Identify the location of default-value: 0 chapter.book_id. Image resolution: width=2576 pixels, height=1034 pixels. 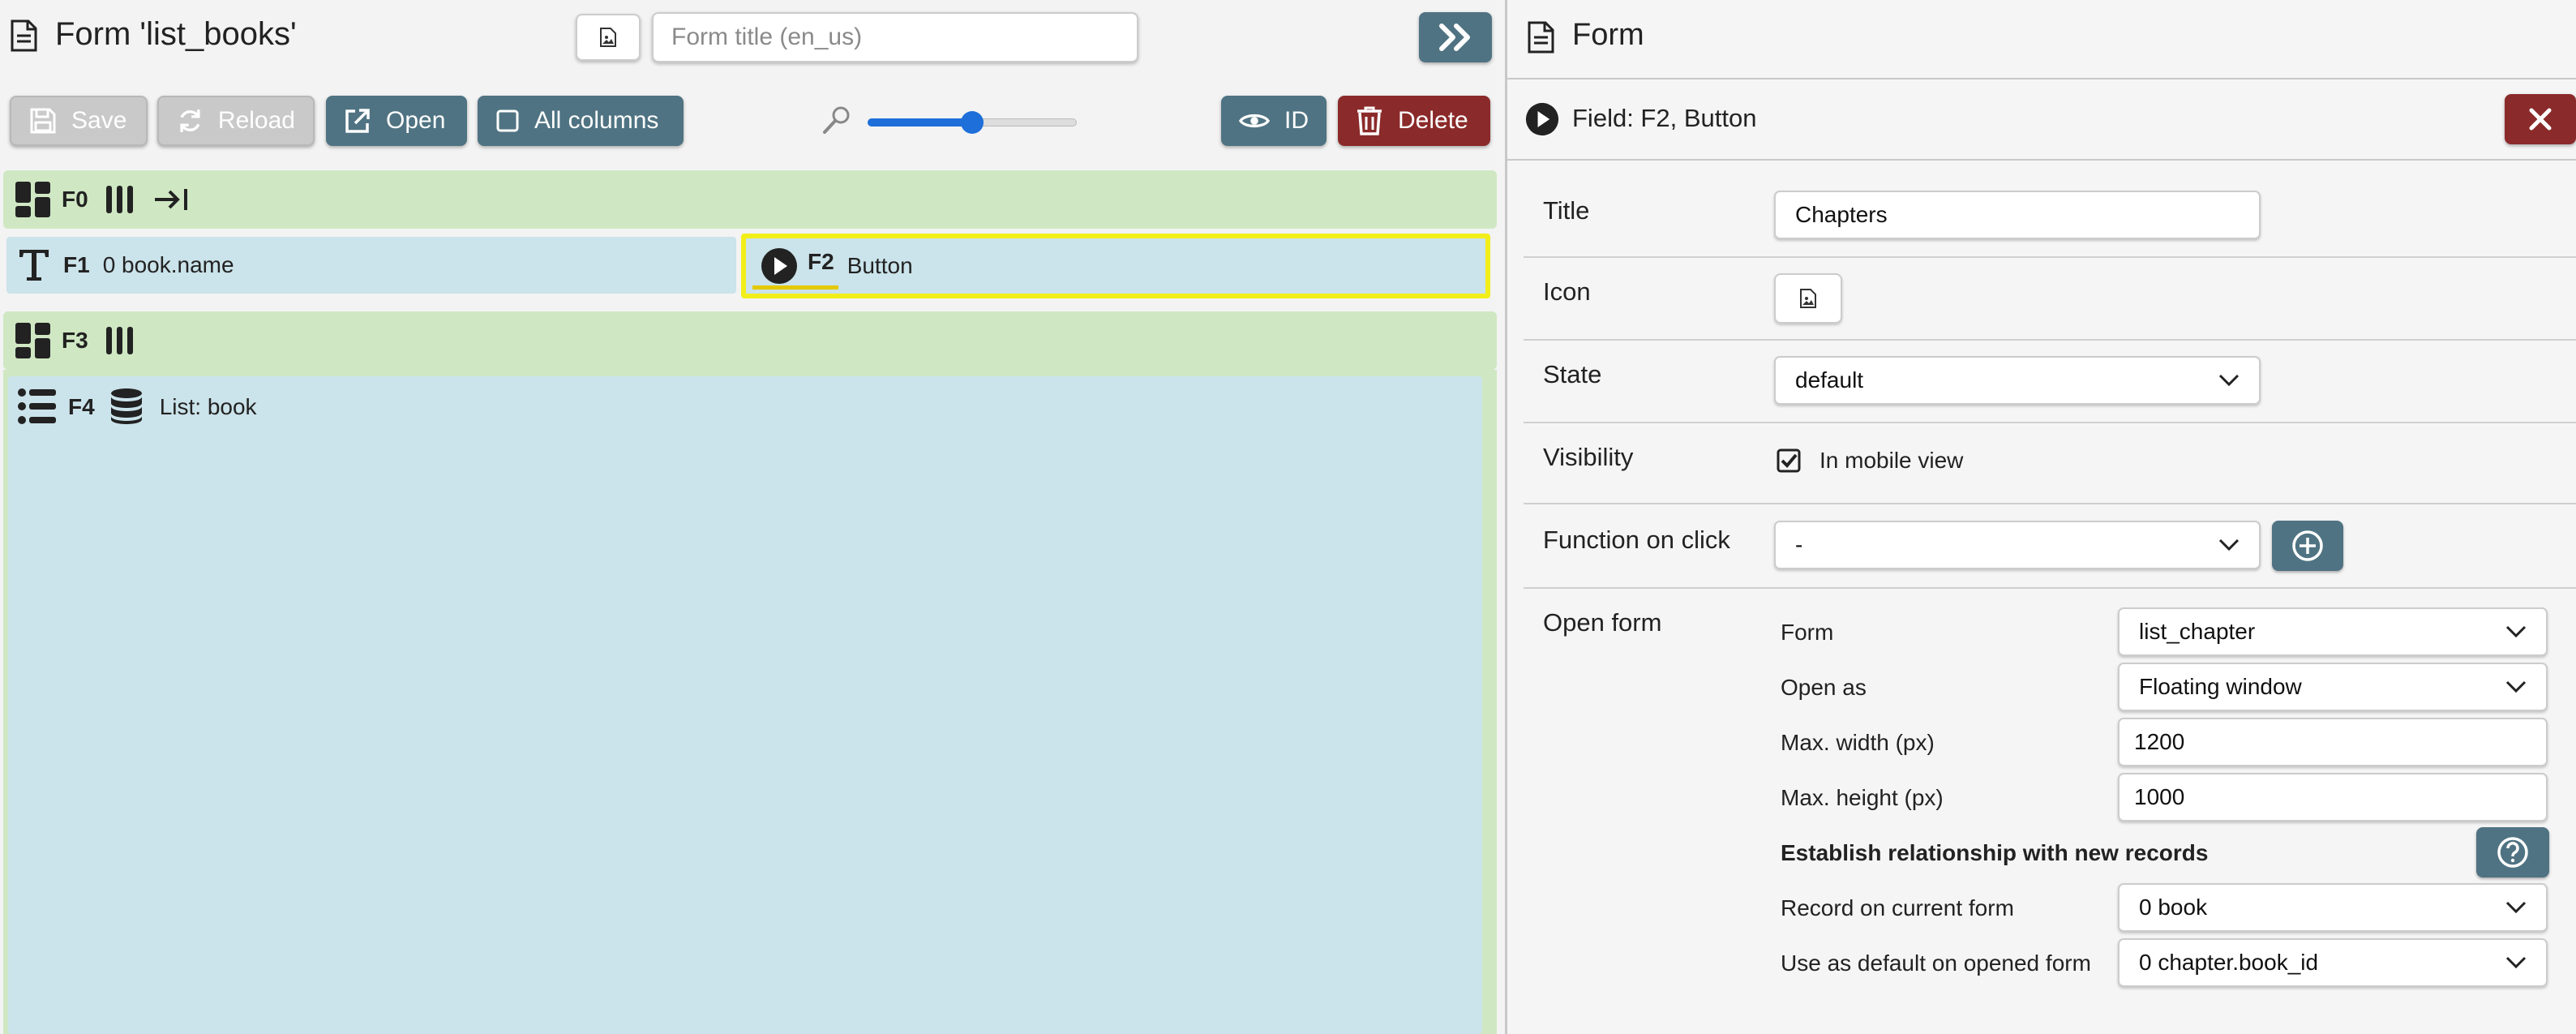
(2229, 962).